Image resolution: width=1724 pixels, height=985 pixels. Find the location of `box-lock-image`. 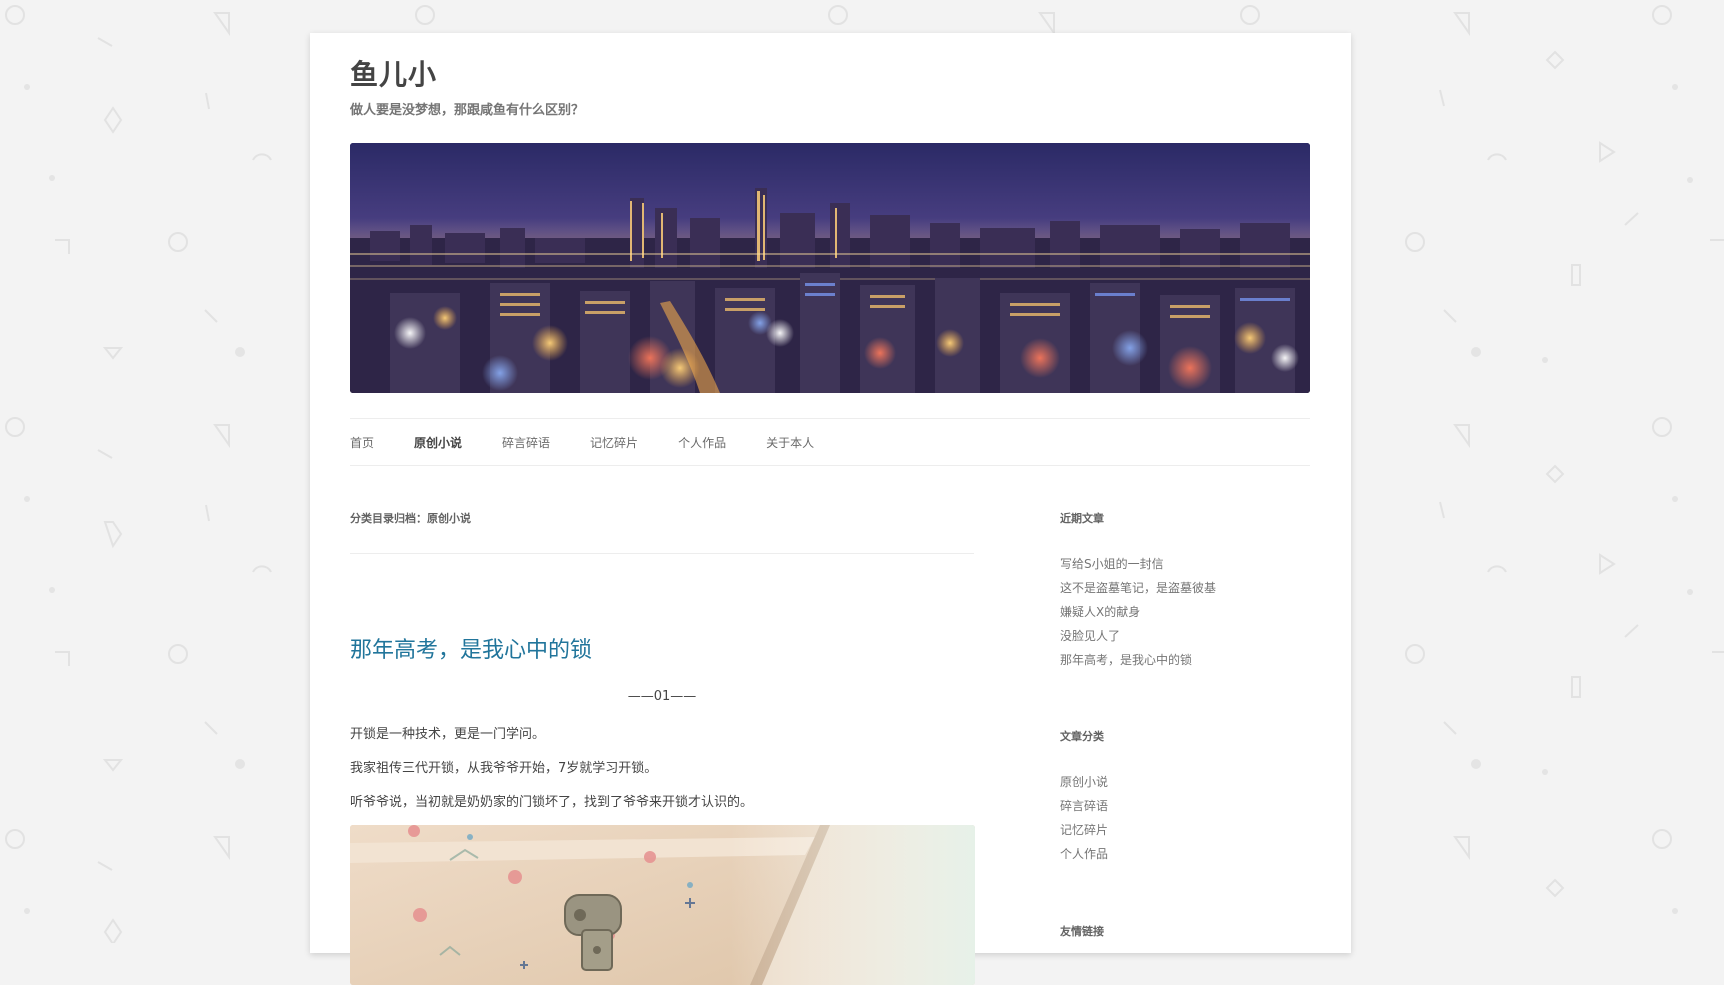

box-lock-image is located at coordinates (662, 905).